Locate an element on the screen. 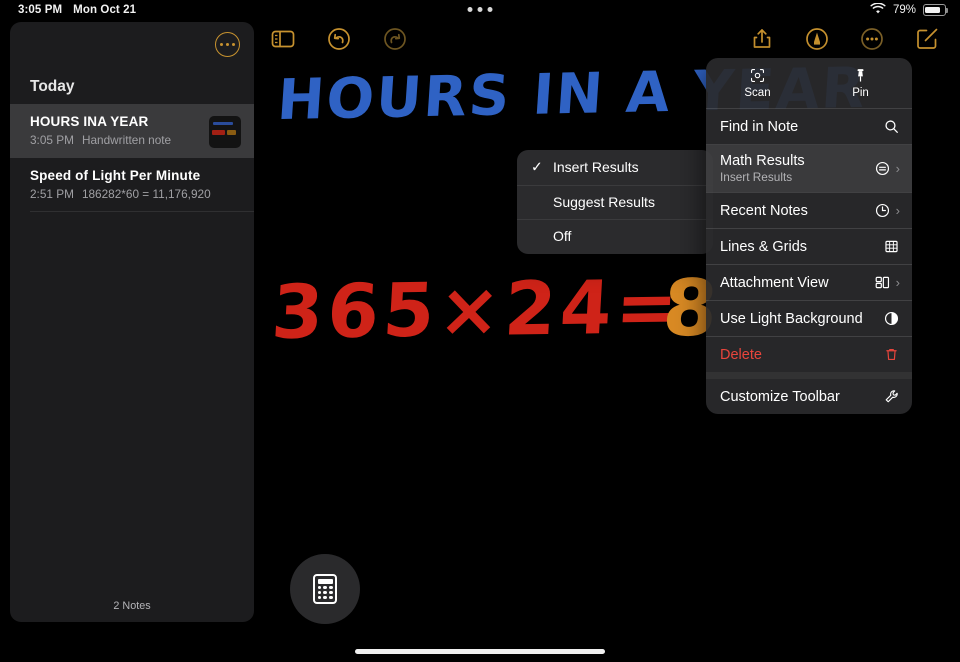 The height and width of the screenshot is (662, 960). sidebar-toolbar is located at coordinates (132, 45).